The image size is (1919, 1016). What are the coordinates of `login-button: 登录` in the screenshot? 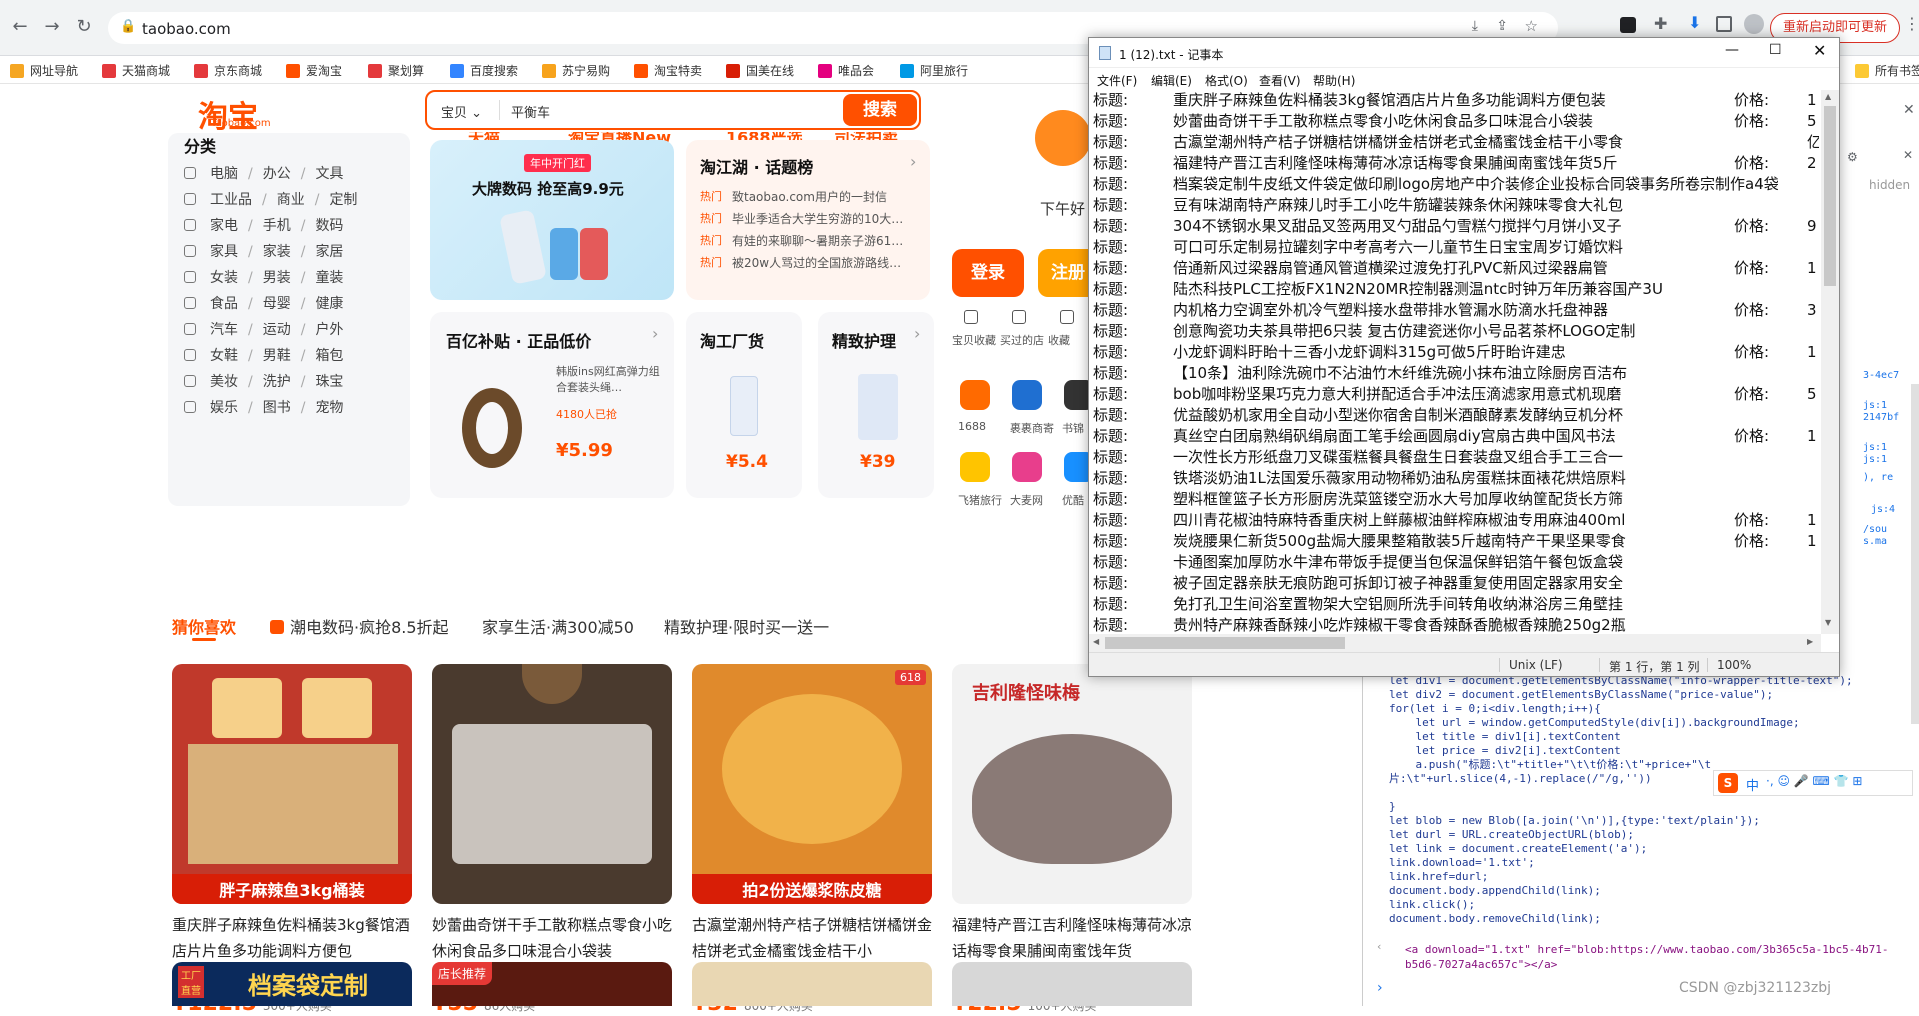 It's located at (988, 273).